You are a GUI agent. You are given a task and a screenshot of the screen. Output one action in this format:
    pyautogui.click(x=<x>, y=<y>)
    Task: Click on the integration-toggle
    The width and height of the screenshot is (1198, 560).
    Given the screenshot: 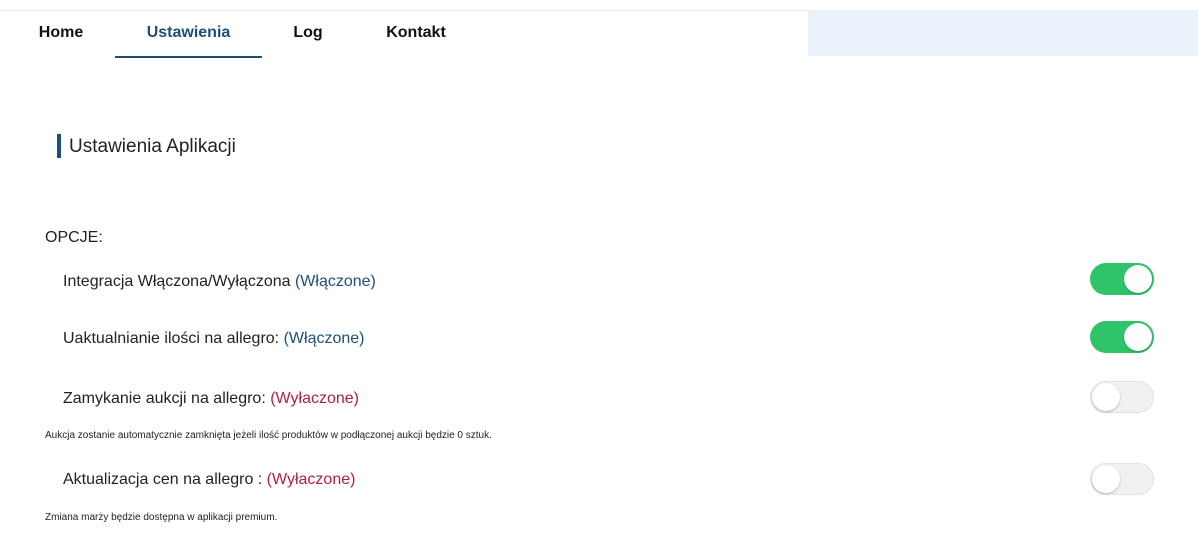 What is the action you would take?
    pyautogui.click(x=1122, y=279)
    